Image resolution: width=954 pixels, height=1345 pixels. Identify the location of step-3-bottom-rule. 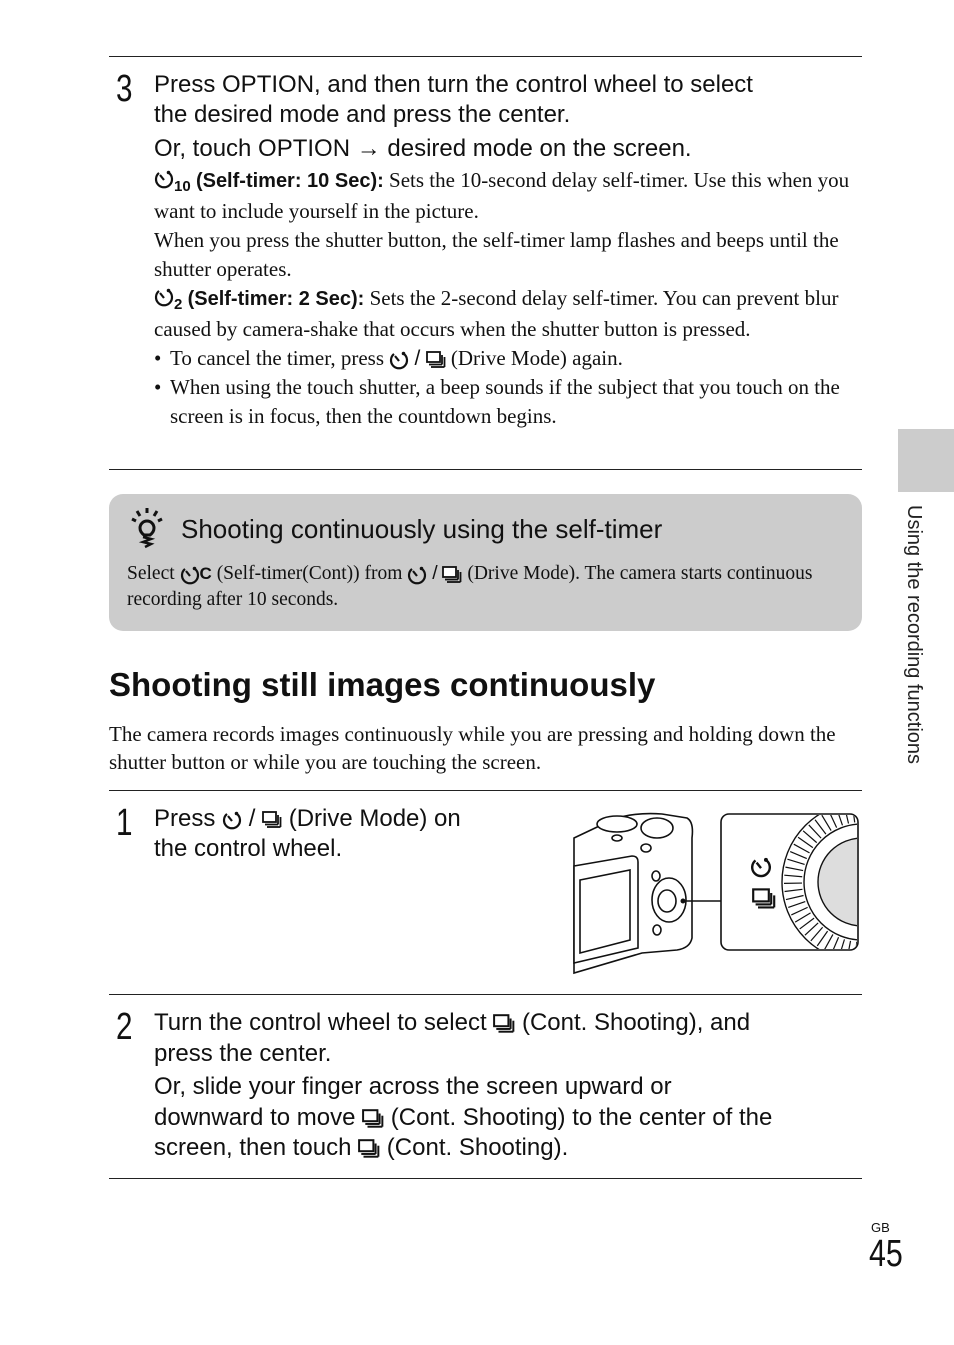
(485, 469).